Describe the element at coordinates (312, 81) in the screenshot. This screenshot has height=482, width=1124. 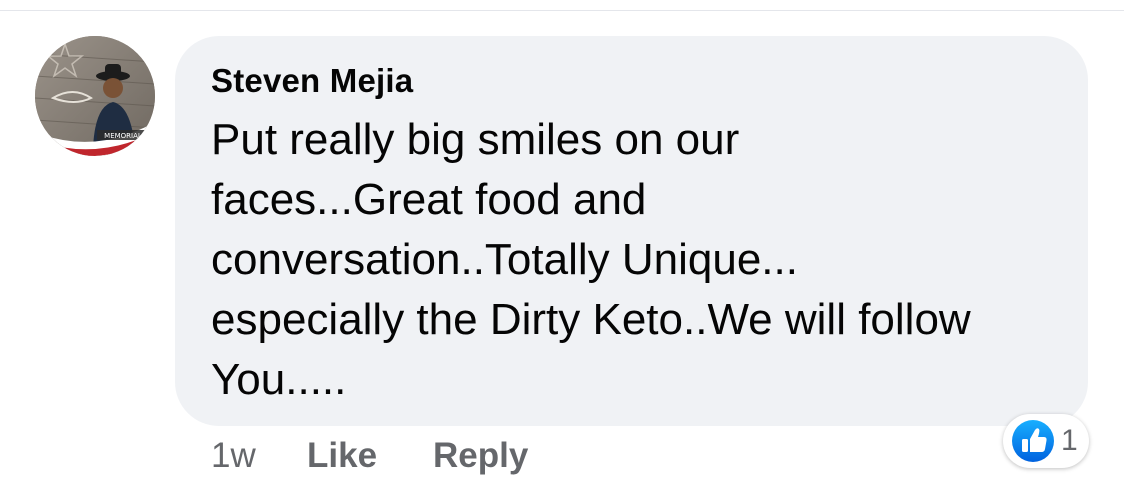
I see `author-name: Steven Mejia` at that location.